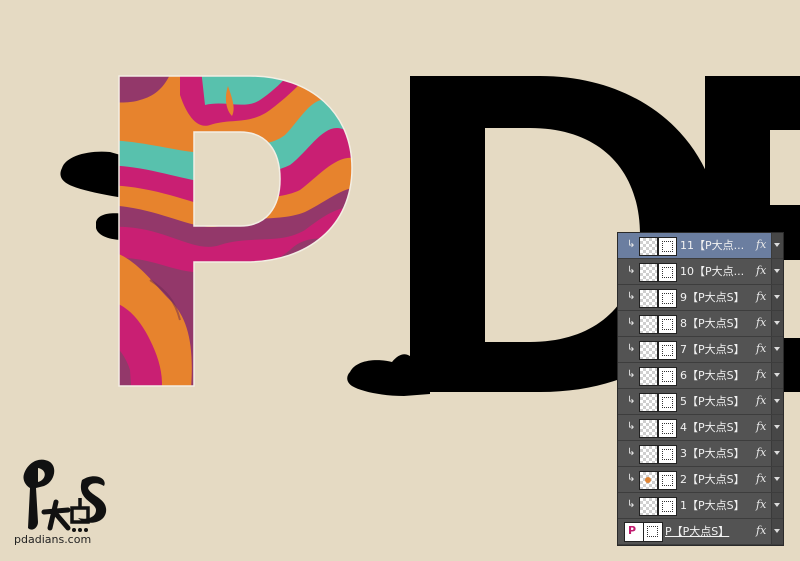 The height and width of the screenshot is (561, 800). I want to click on layer-name: 2【P大点S】, so click(712, 479).